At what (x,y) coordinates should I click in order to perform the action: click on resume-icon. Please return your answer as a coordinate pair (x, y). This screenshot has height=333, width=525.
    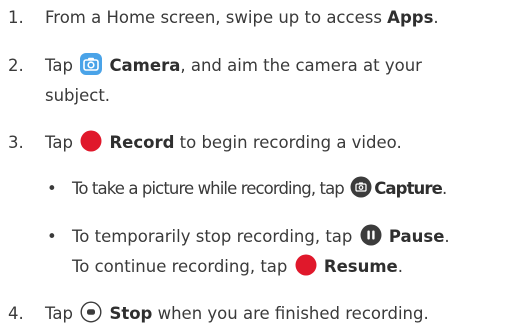
    Looking at the image, I should click on (306, 270).